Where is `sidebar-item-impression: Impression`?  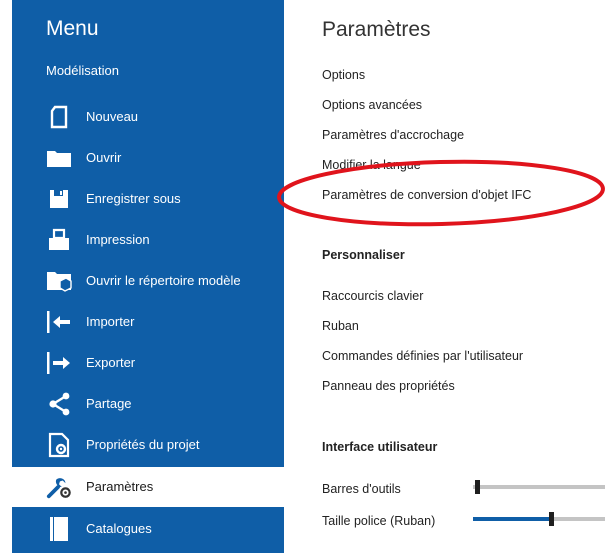 sidebar-item-impression: Impression is located at coordinates (148, 240).